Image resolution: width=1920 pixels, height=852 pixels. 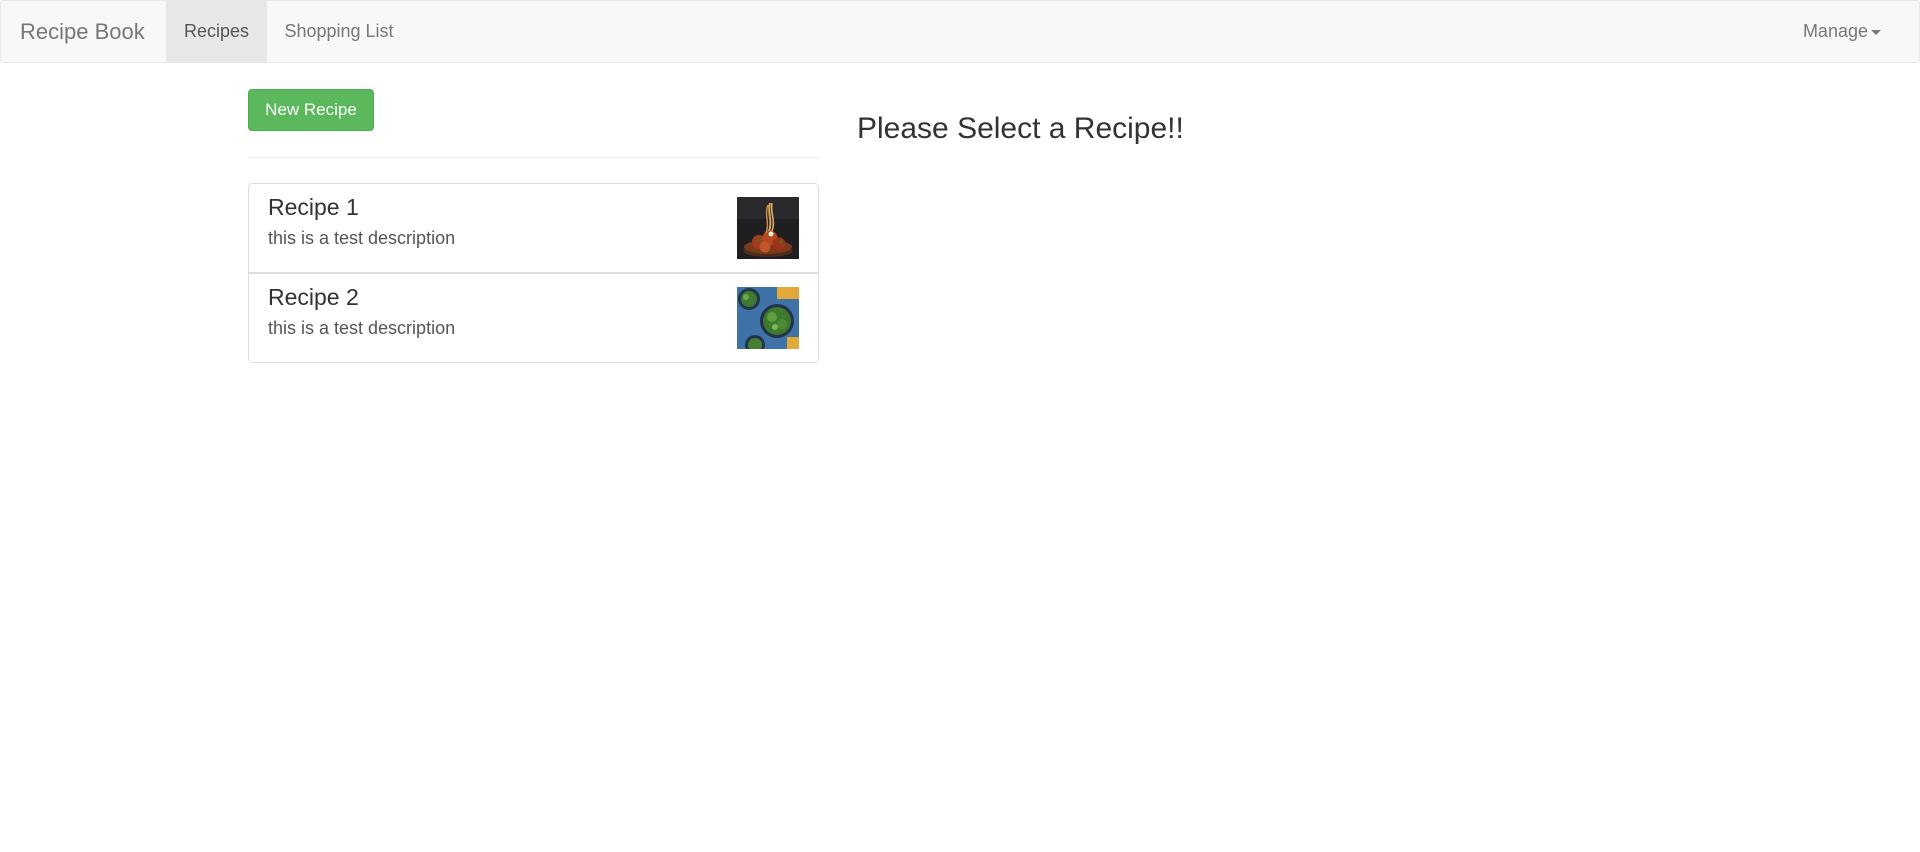 I want to click on divider, so click(x=533, y=157).